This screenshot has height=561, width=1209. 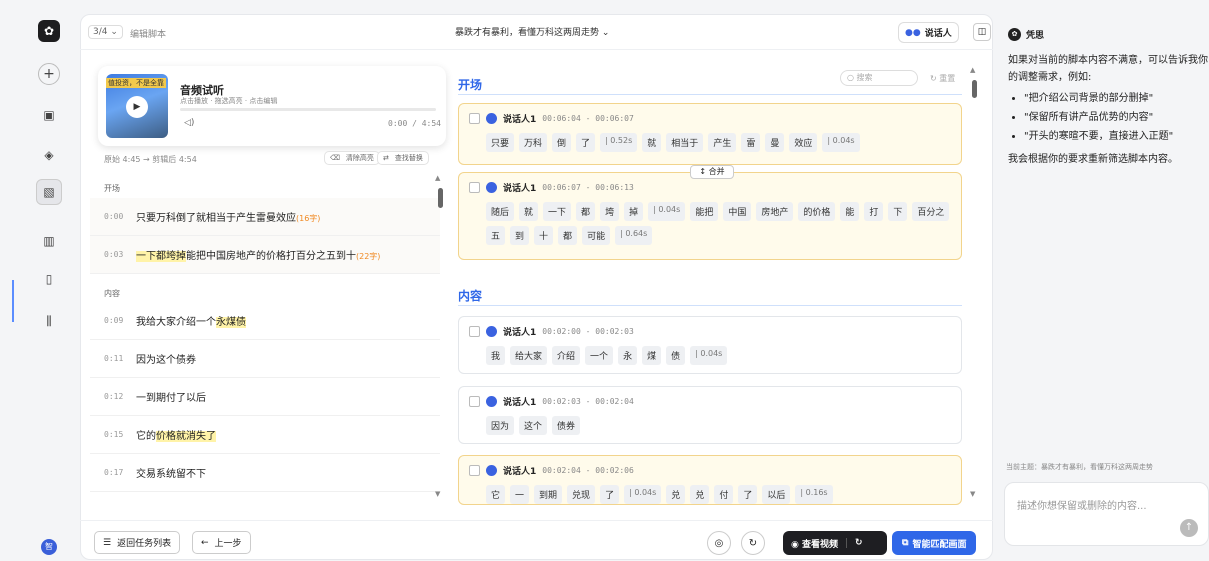 What do you see at coordinates (722, 142) in the screenshot?
I see `word-token: 产生` at bounding box center [722, 142].